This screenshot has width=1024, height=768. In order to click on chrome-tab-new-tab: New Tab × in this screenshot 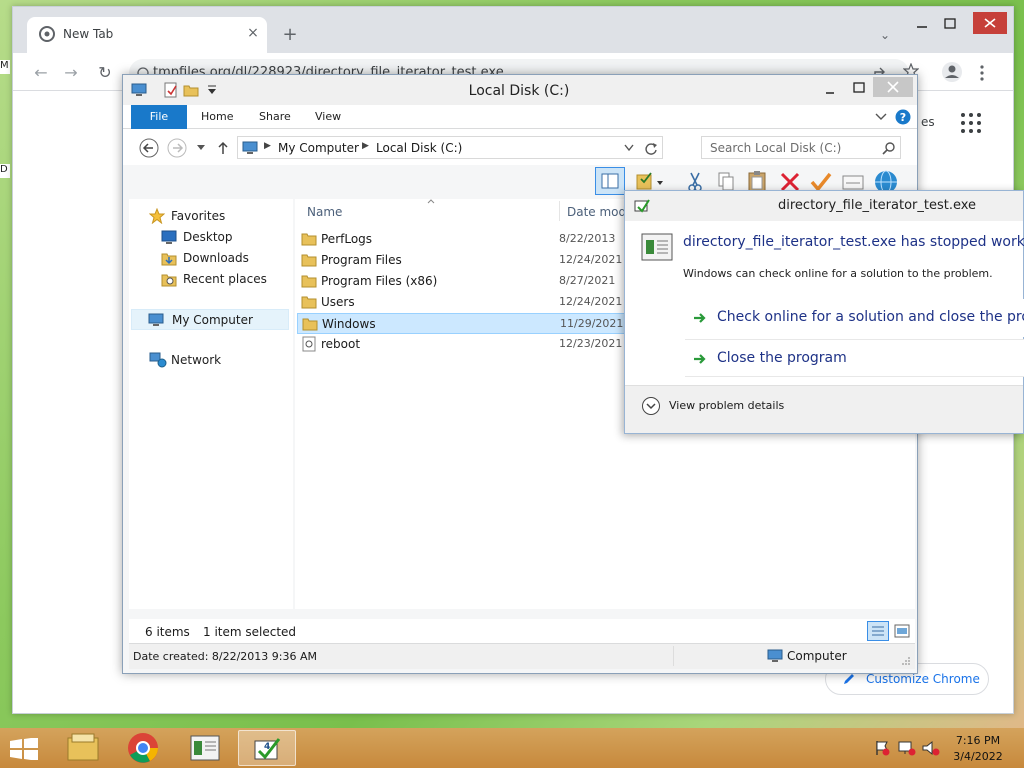, I will do `click(147, 35)`.